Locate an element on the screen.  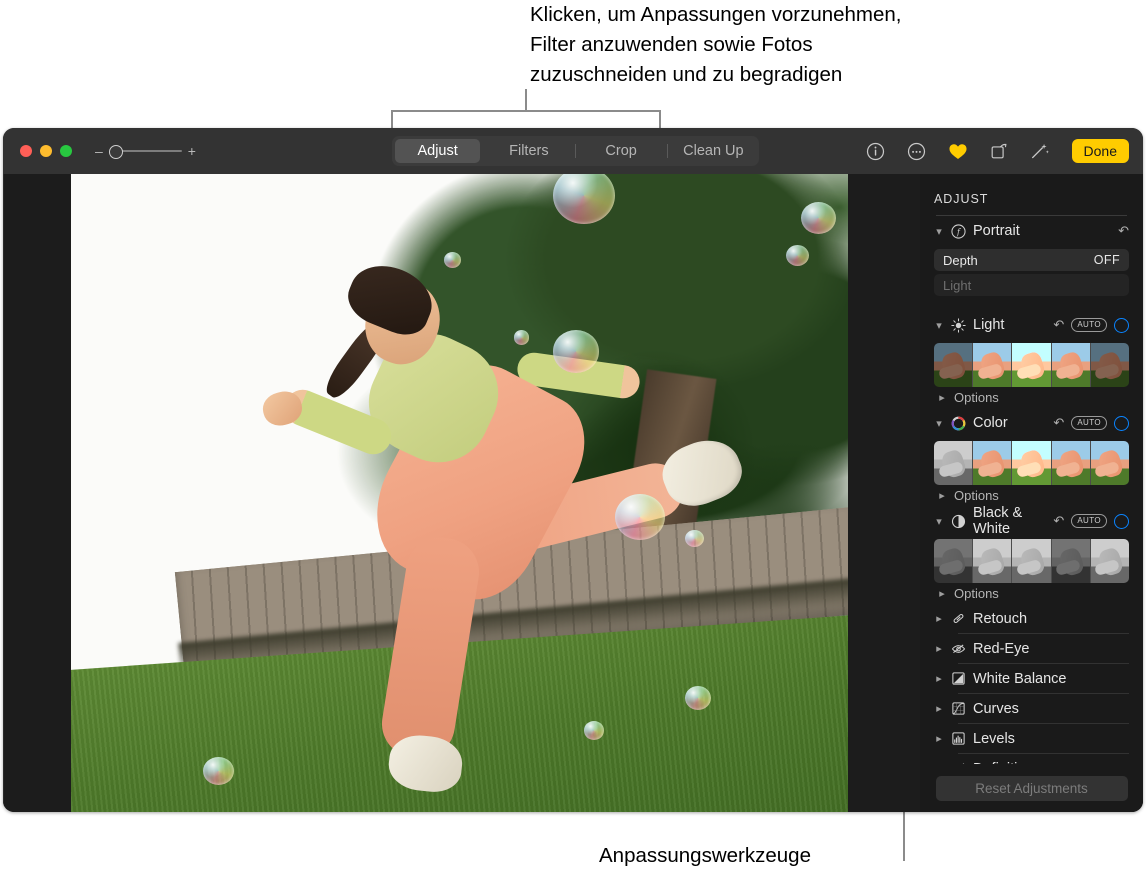
zoom-slider-bar is located at coordinates (148, 151).